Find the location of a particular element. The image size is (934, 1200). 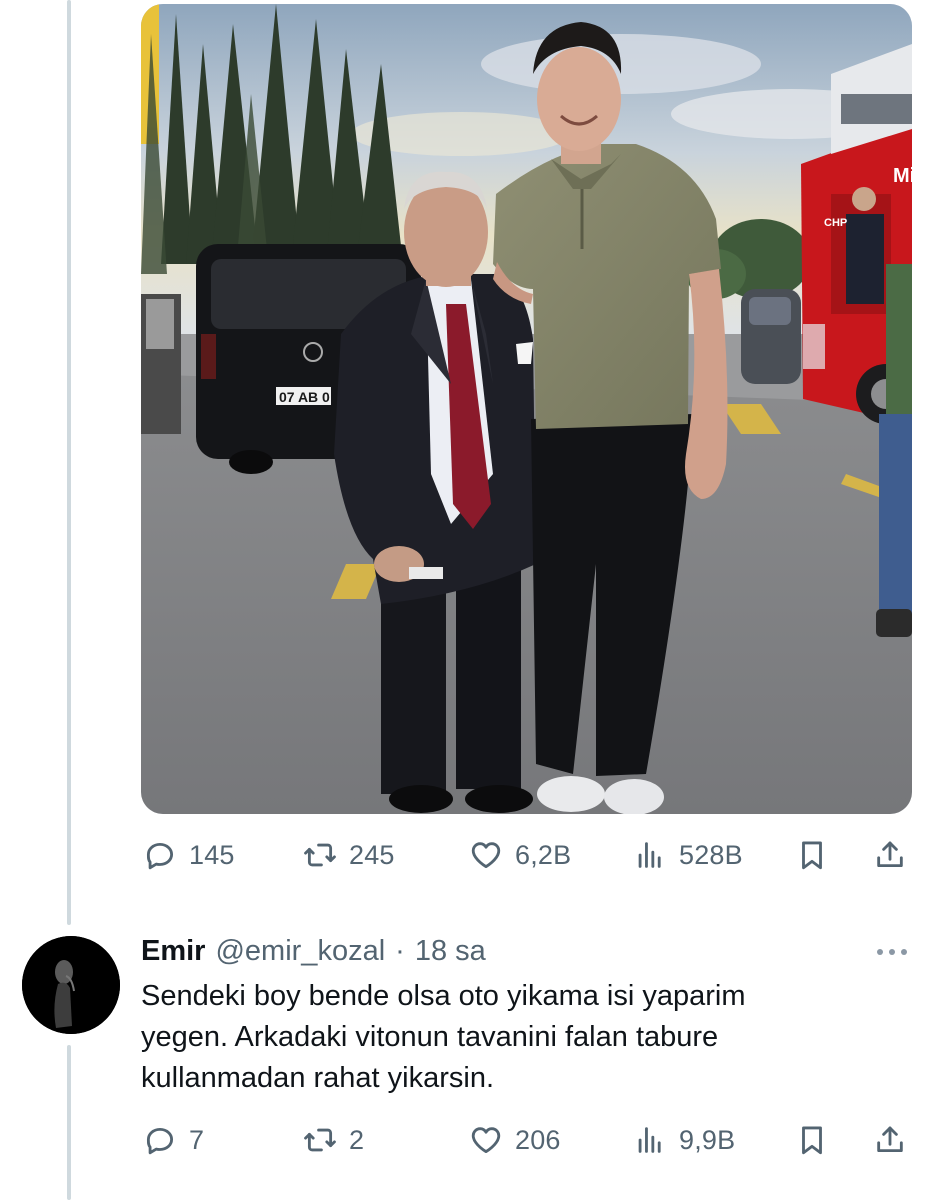

retweet-count: 245 is located at coordinates (372, 854).